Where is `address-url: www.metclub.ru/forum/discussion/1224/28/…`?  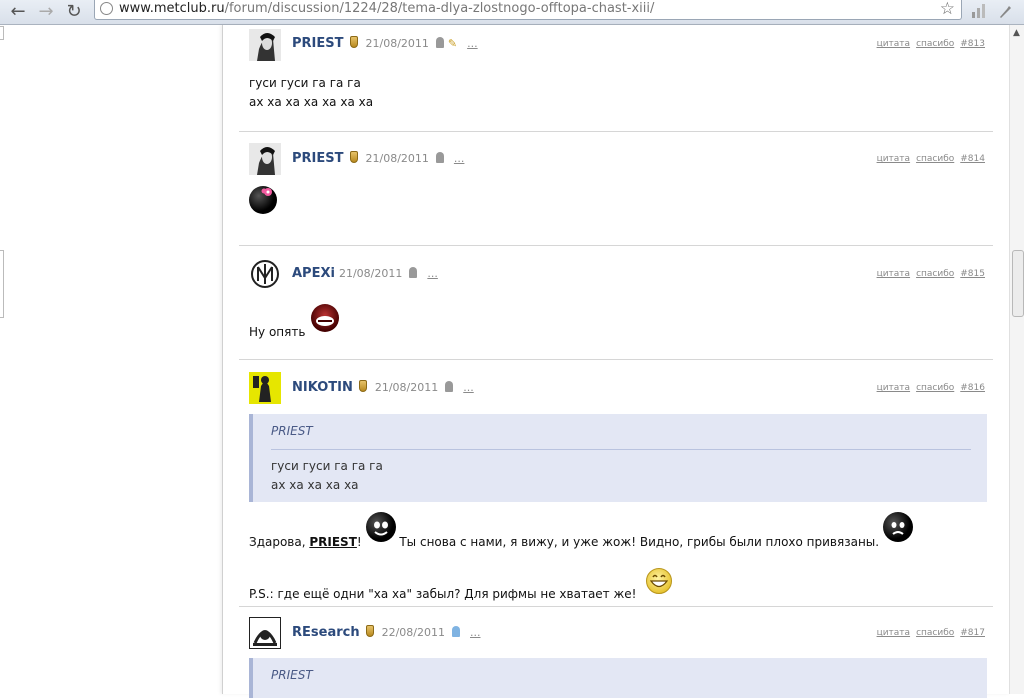 address-url: www.metclub.ru/forum/discussion/1224/28/… is located at coordinates (387, 8).